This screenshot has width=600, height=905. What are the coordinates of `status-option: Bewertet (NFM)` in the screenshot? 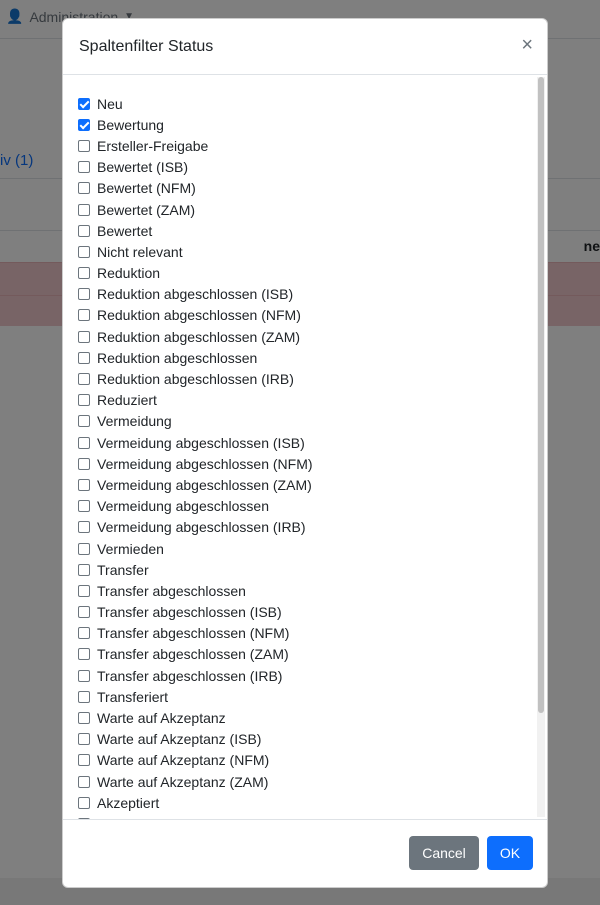 It's located at (195, 188).